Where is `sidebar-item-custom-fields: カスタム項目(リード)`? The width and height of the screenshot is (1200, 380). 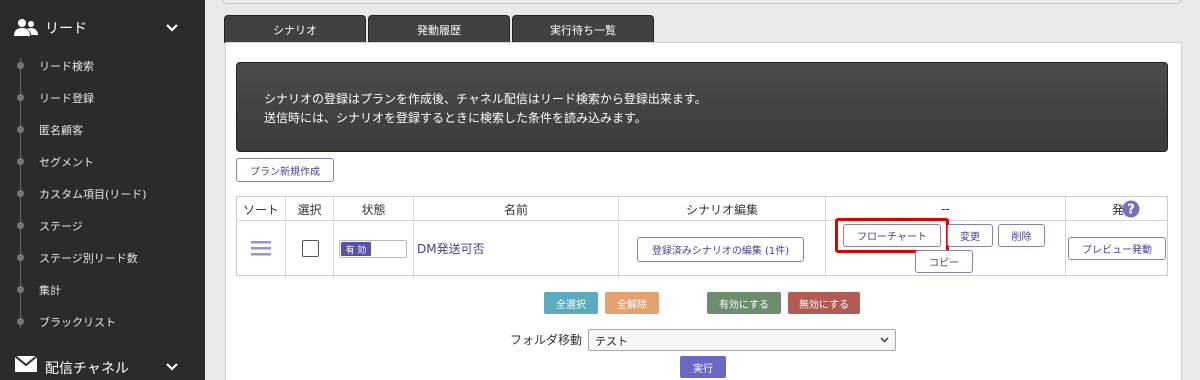 sidebar-item-custom-fields: カスタム項目(リード) is located at coordinates (102, 193).